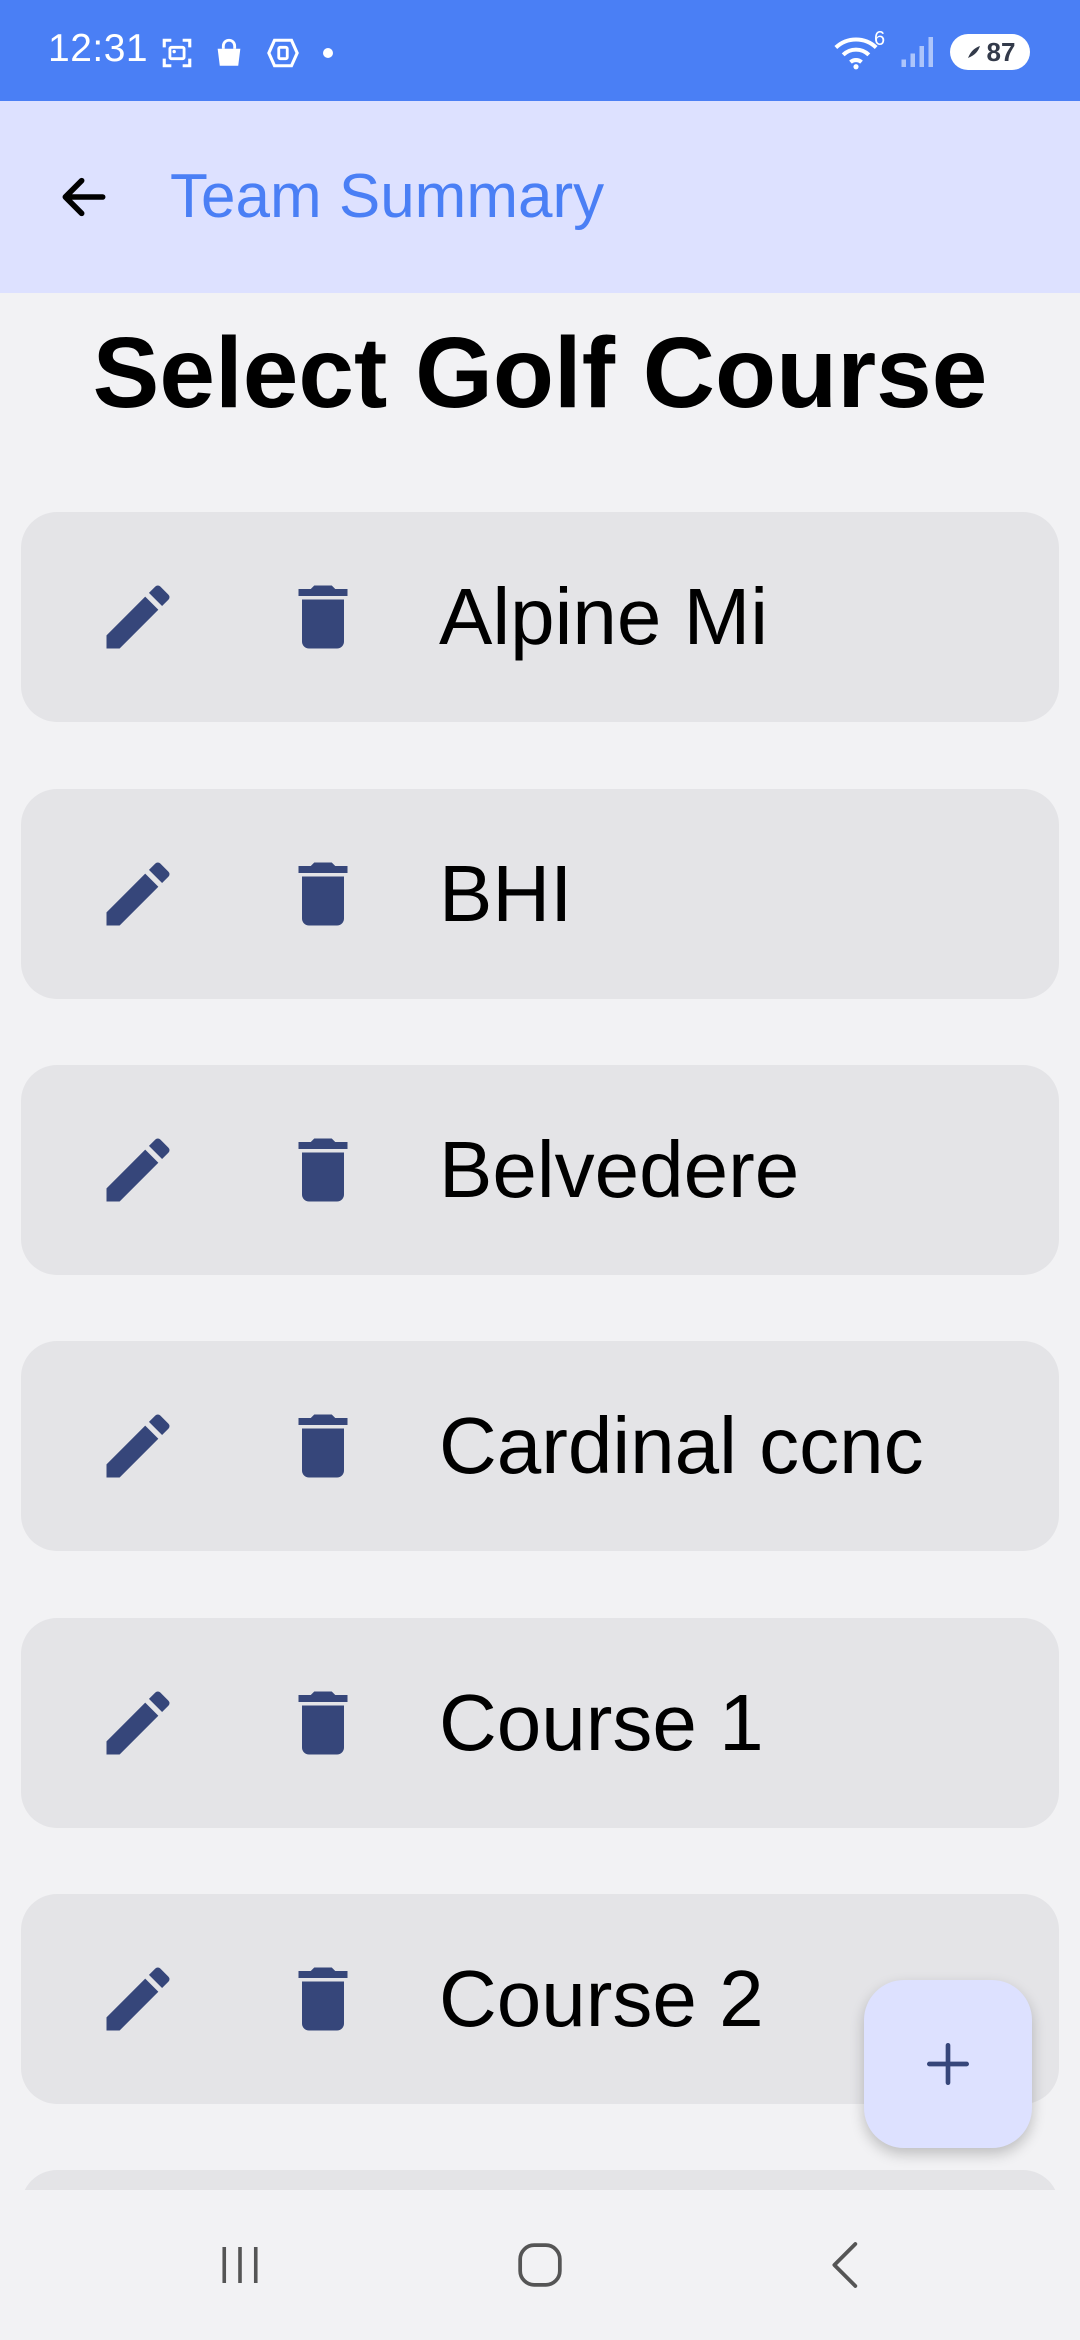 This screenshot has height=2340, width=1080. What do you see at coordinates (619, 1169) in the screenshot?
I see `course-name: Belvedere` at bounding box center [619, 1169].